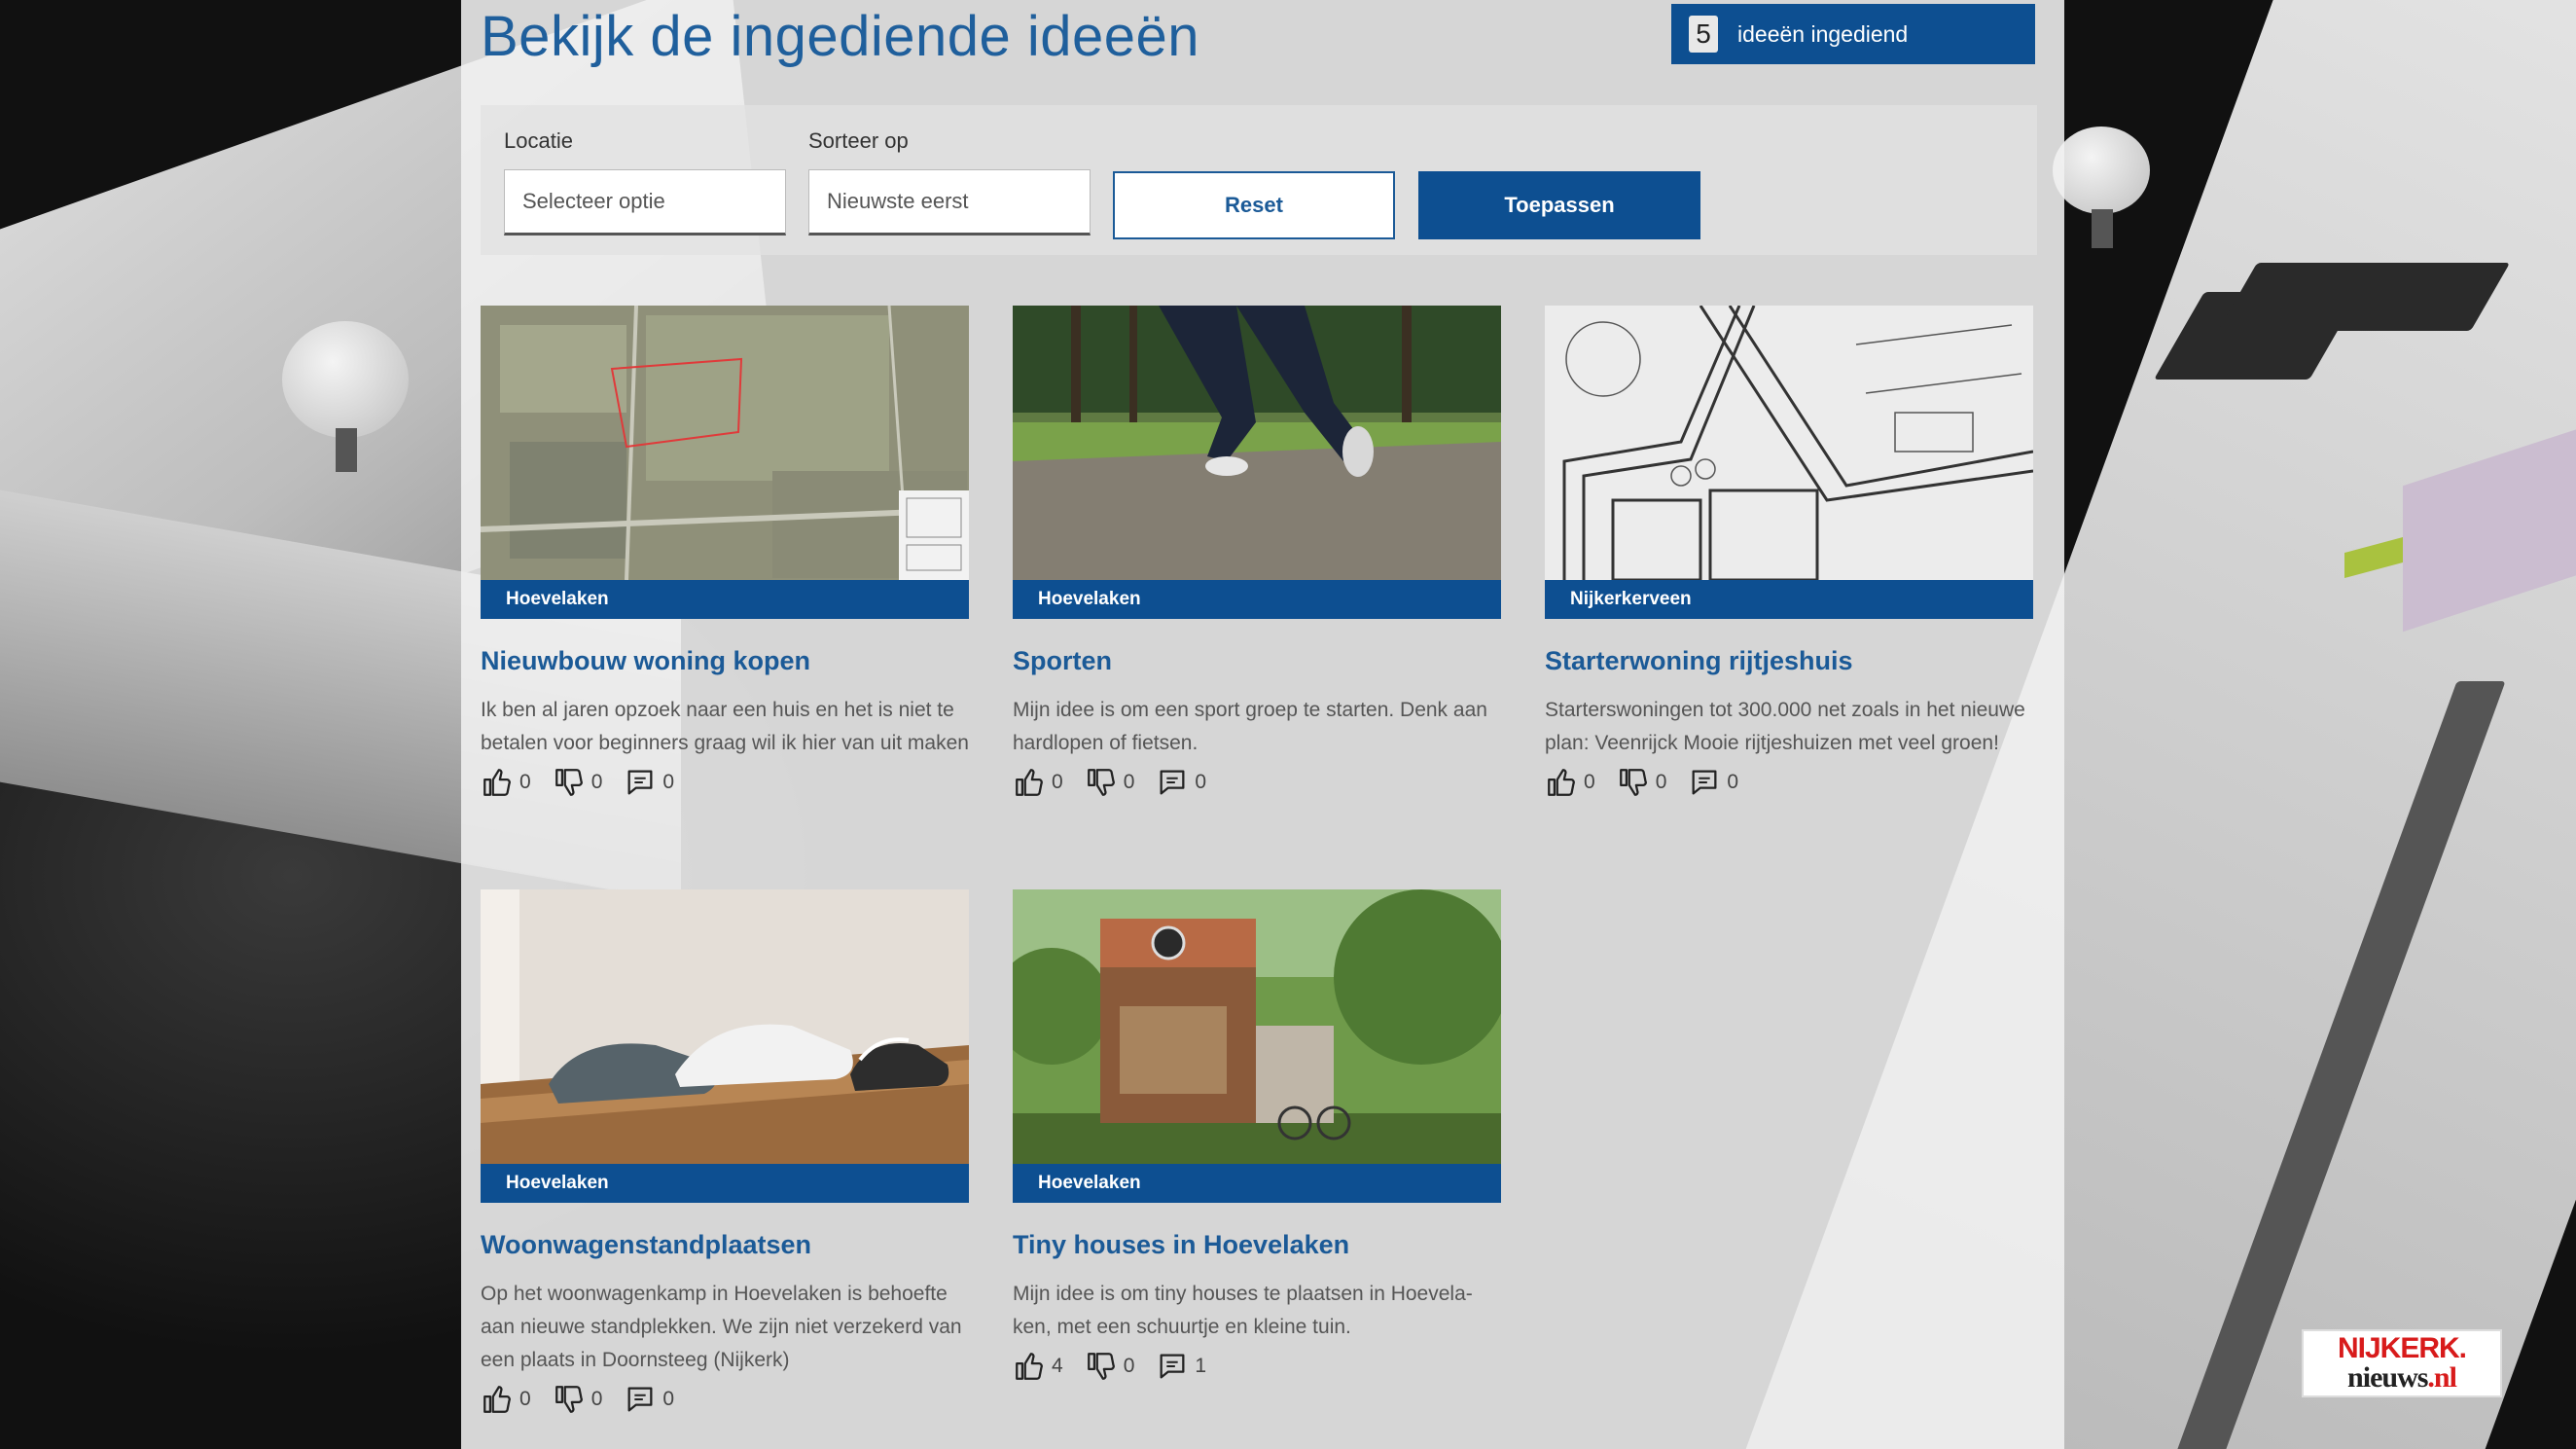  What do you see at coordinates (2402, 1348) in the screenshot?
I see `logo-line-1: NIJKERK.` at bounding box center [2402, 1348].